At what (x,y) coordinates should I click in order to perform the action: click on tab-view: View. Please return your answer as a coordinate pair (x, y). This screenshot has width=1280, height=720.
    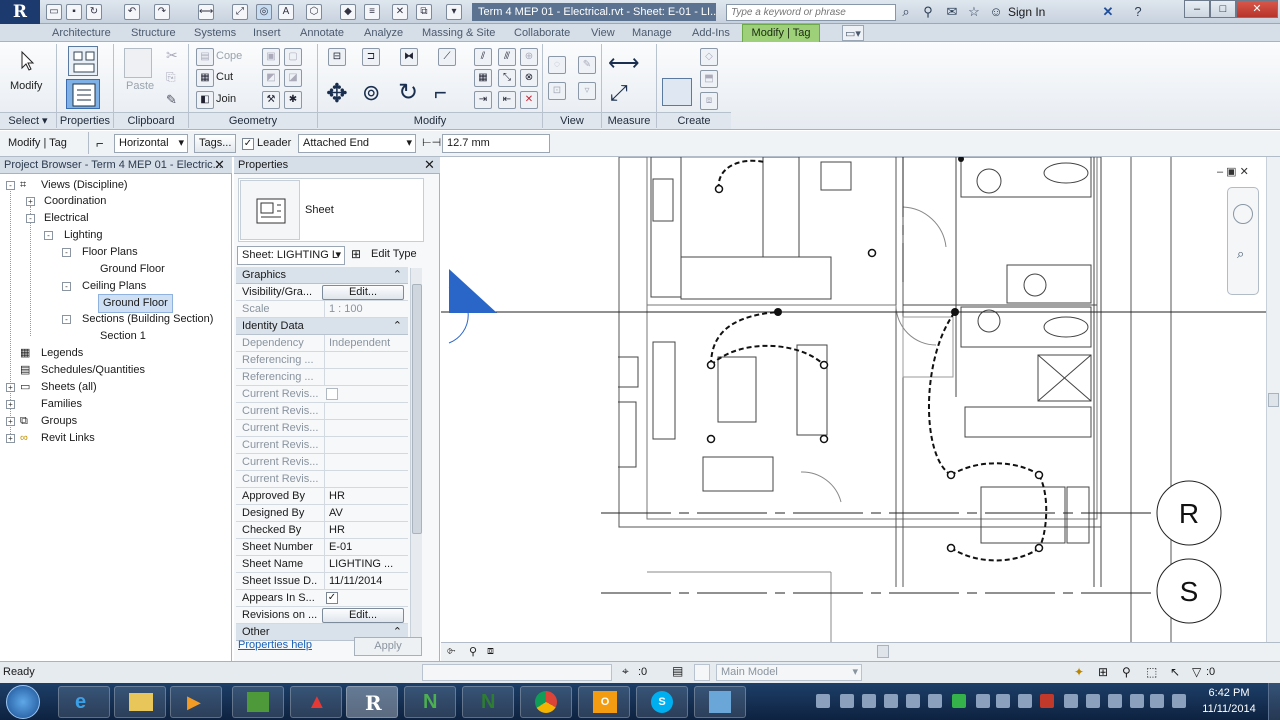
    Looking at the image, I should click on (603, 33).